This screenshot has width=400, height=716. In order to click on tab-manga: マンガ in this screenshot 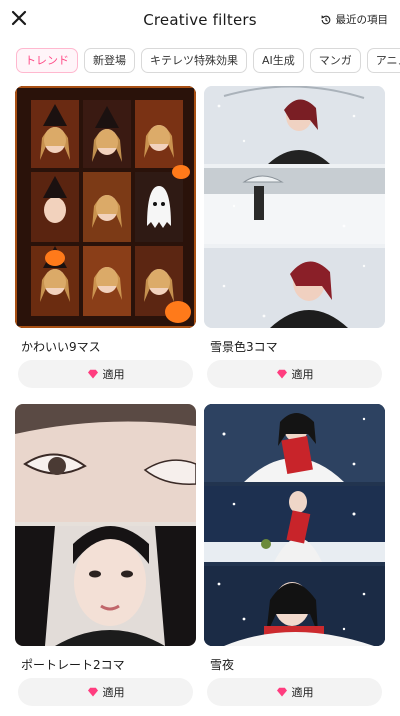, I will do `click(335, 60)`.